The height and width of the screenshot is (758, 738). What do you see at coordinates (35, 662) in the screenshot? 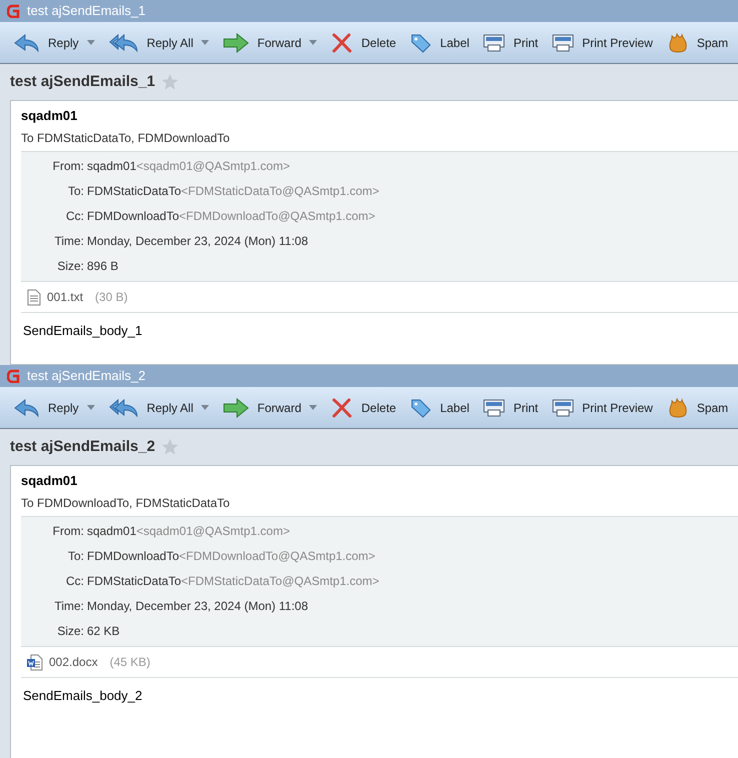
I see `word-document-icon` at bounding box center [35, 662].